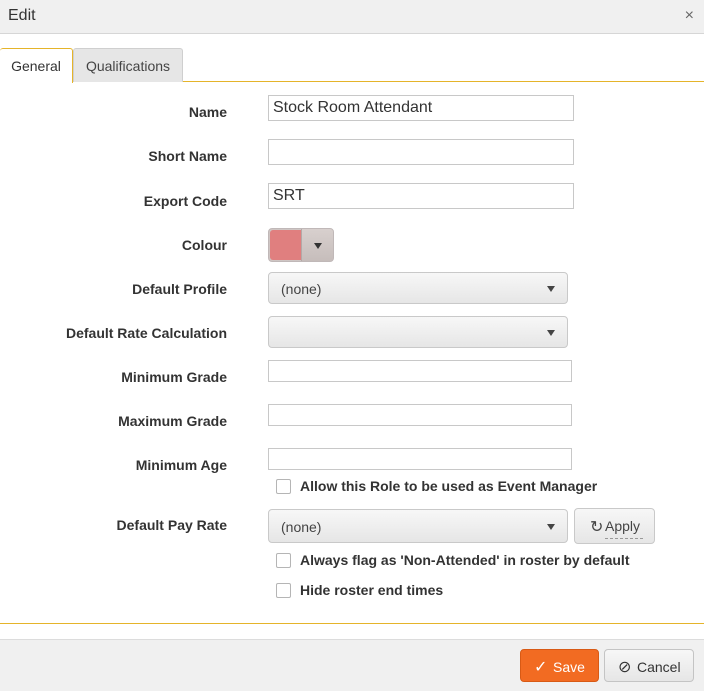 This screenshot has width=704, height=691. I want to click on min-grade-input, so click(420, 371).